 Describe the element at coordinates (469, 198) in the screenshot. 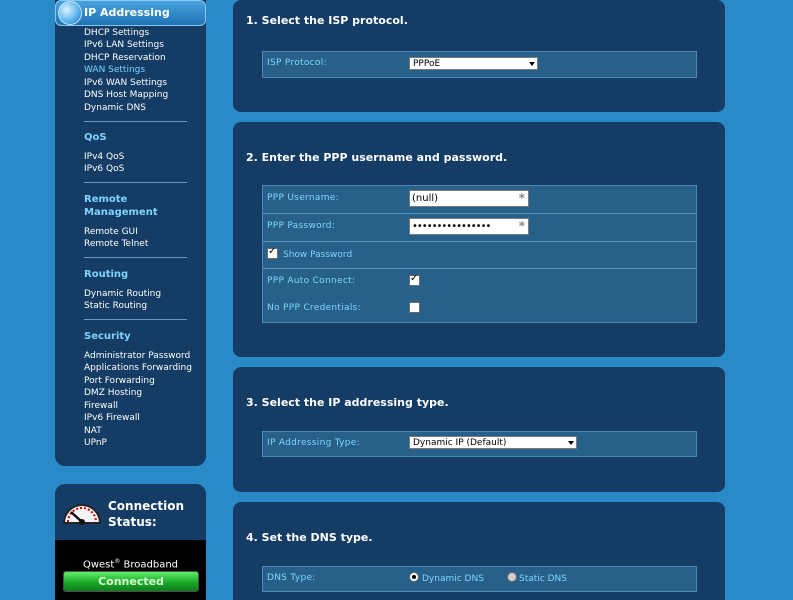

I see `ppp-username-input: (null) *` at that location.